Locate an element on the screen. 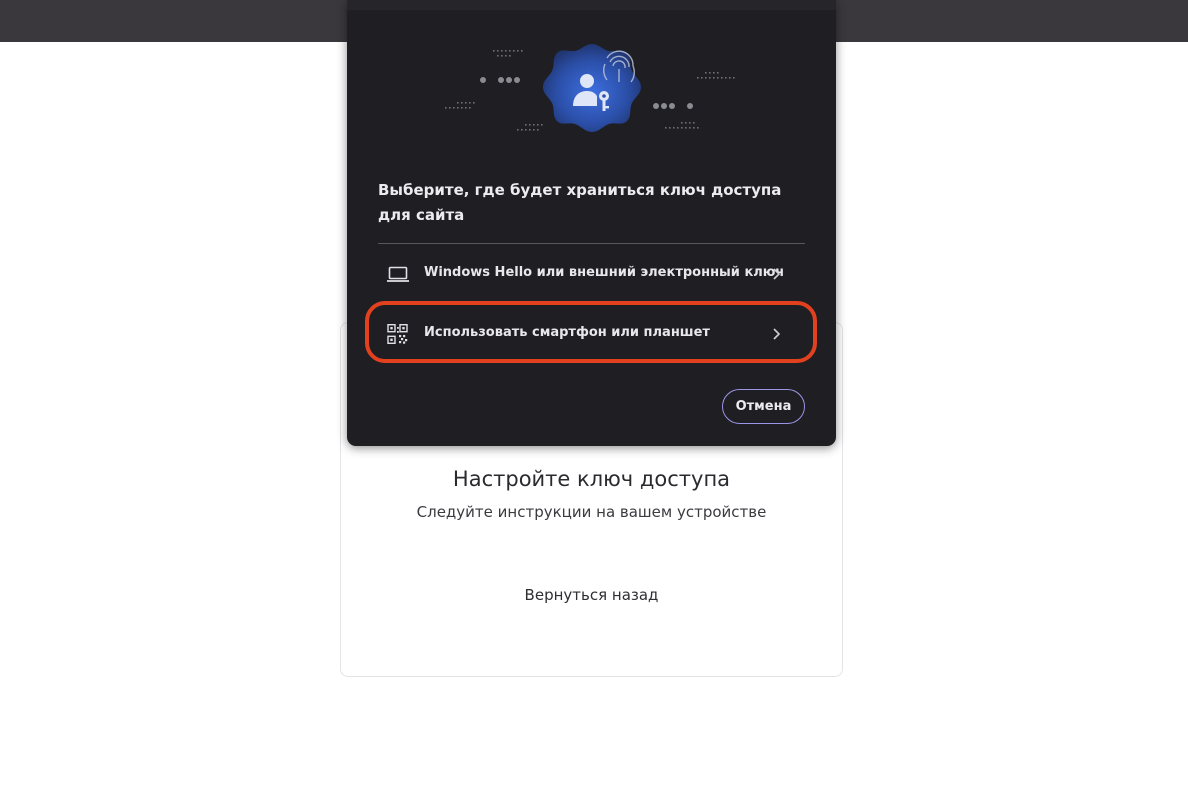 The height and width of the screenshot is (788, 1188). page-subtitle: Следуйте инструкции на вашем устройстве is located at coordinates (591, 512).